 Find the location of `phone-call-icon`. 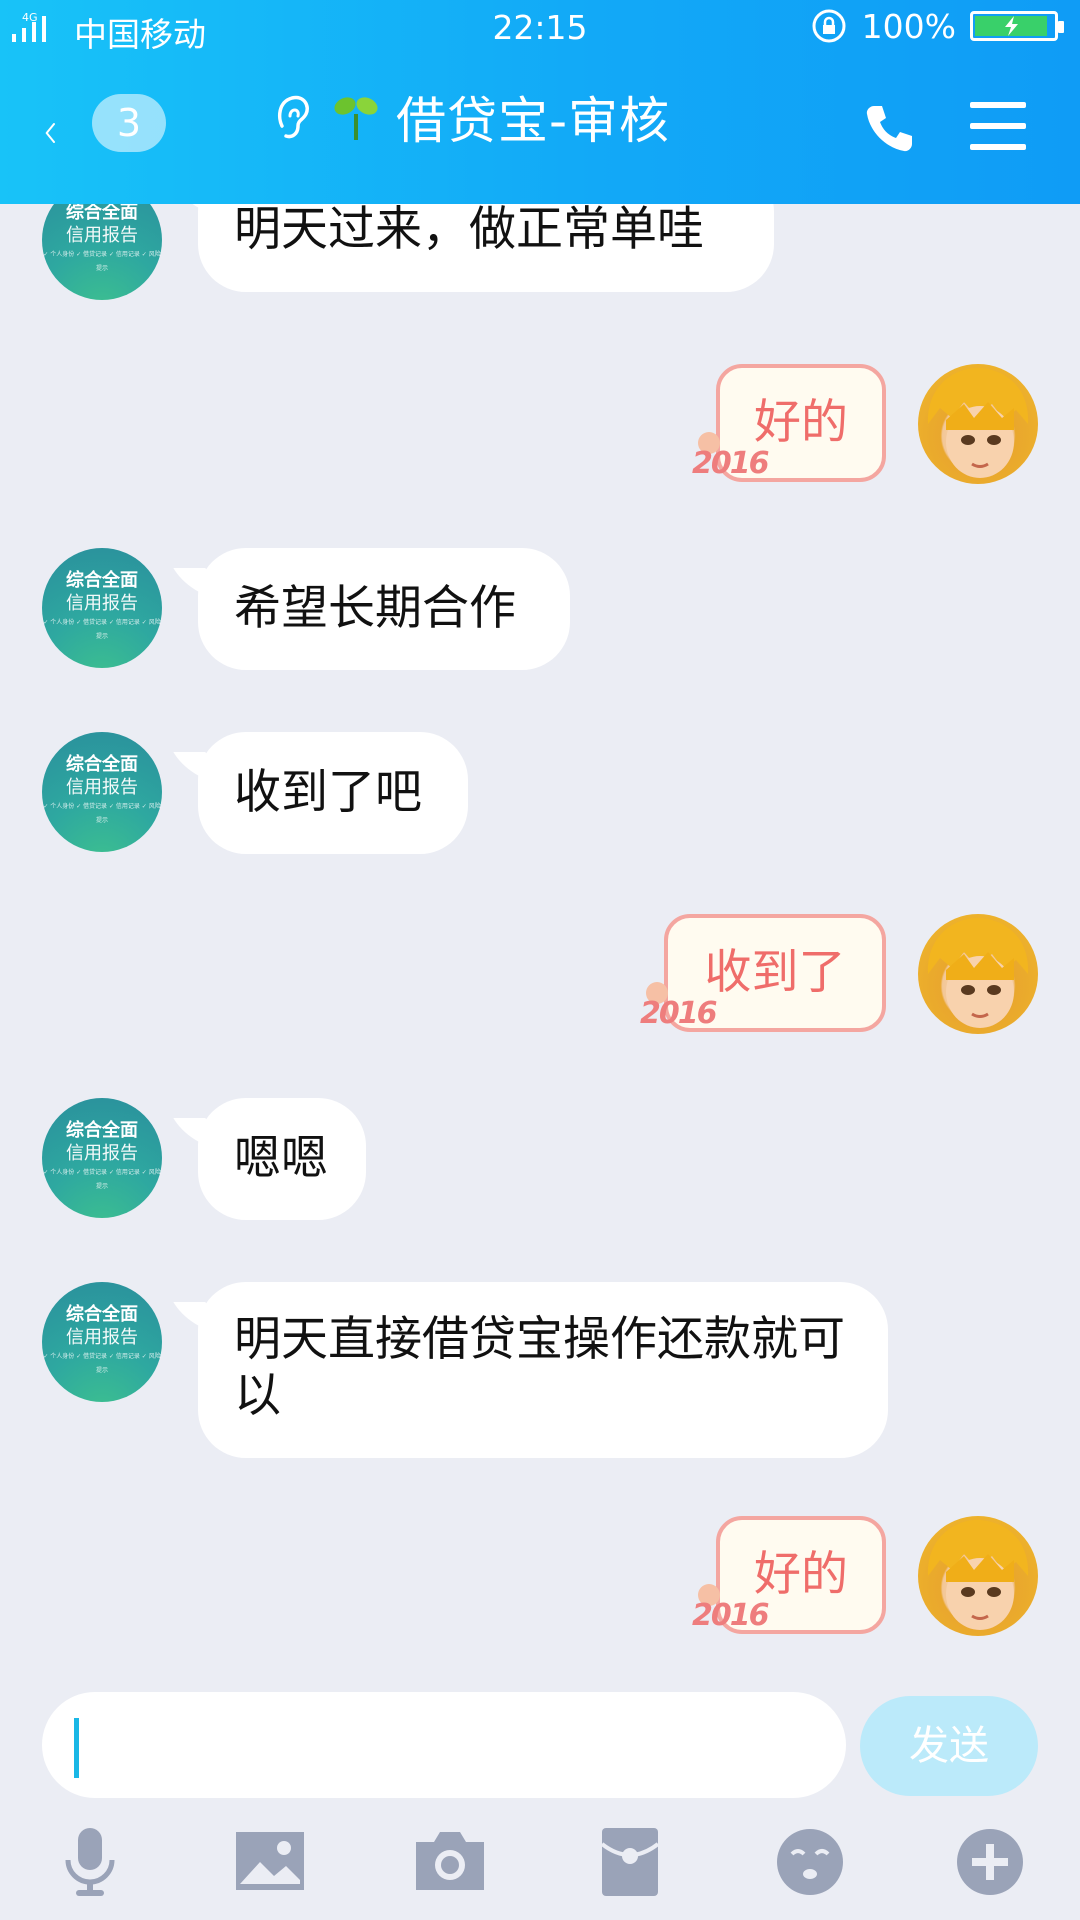

phone-call-icon is located at coordinates (890, 128).